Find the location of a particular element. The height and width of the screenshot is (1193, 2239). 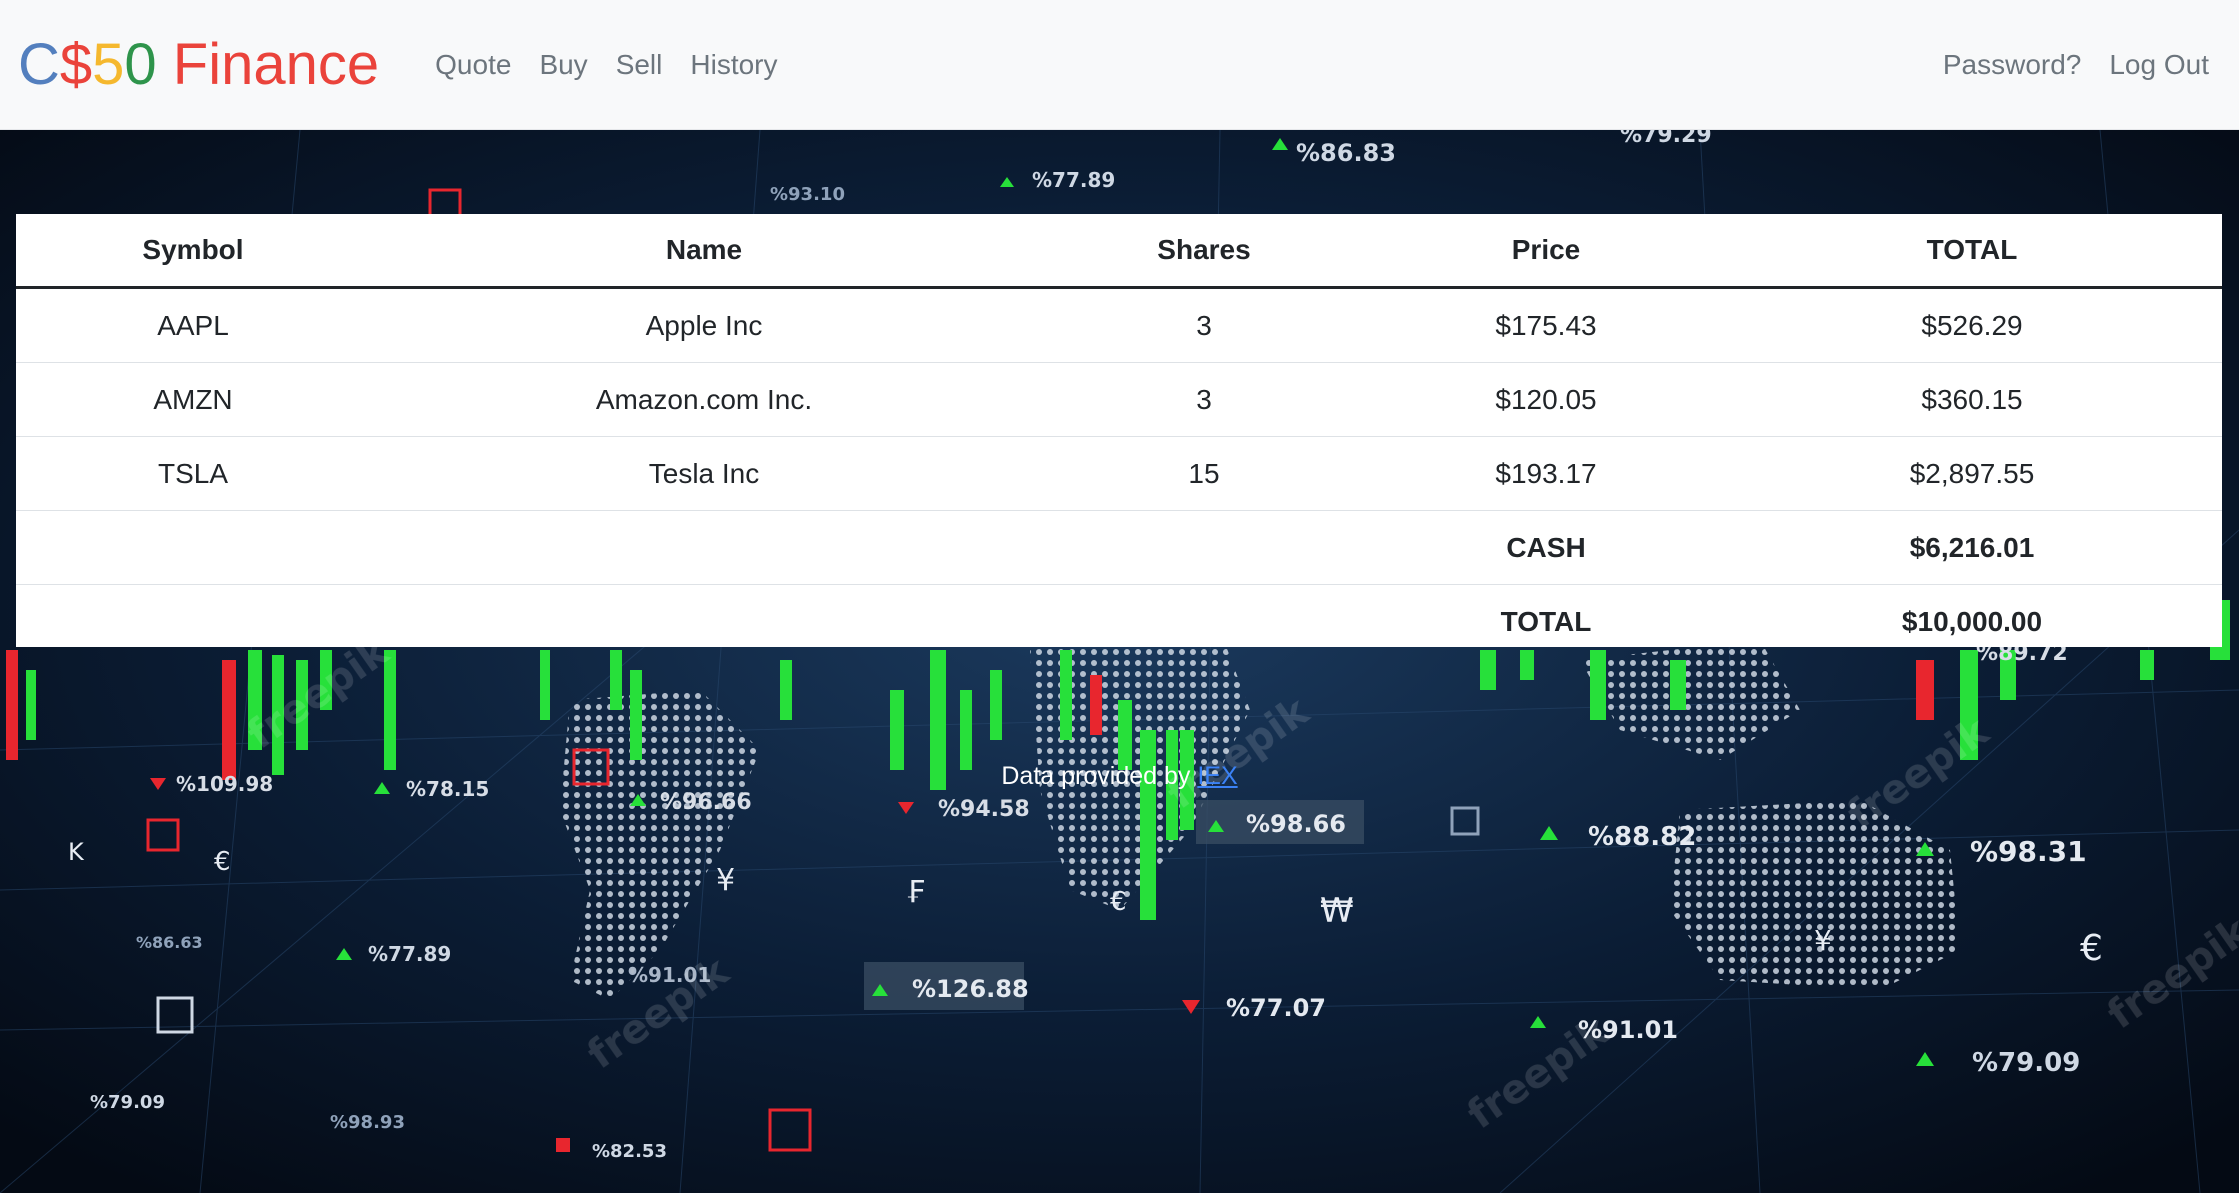

cell-name: Amazon.com Inc. is located at coordinates (704, 399).